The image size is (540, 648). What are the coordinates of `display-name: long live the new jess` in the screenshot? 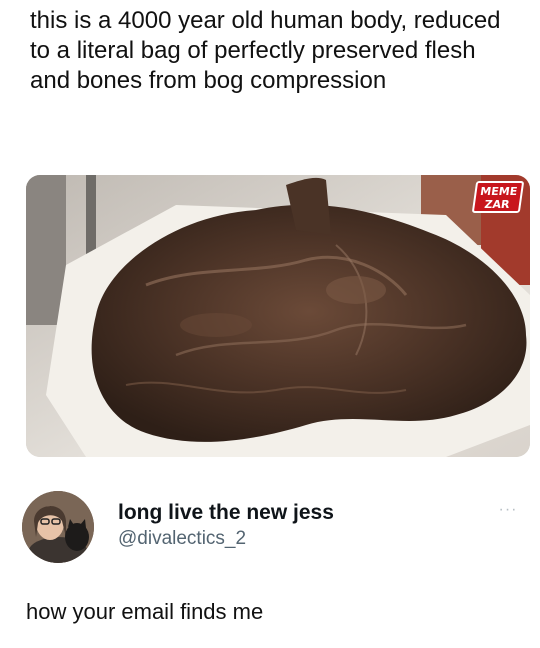 It's located at (226, 513).